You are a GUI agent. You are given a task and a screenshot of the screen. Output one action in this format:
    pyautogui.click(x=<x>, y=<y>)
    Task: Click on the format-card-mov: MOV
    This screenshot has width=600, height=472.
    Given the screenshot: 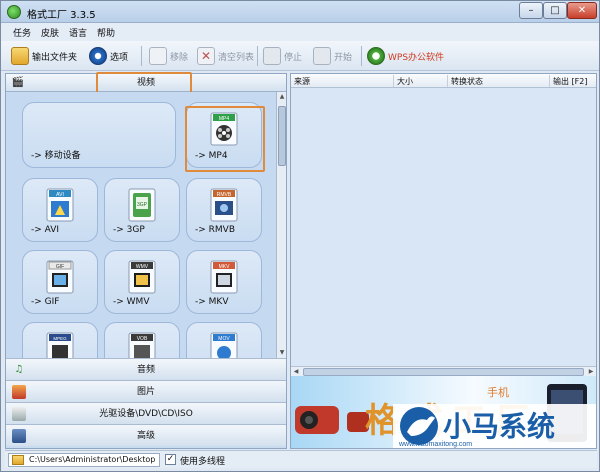 What is the action you would take?
    pyautogui.click(x=224, y=340)
    